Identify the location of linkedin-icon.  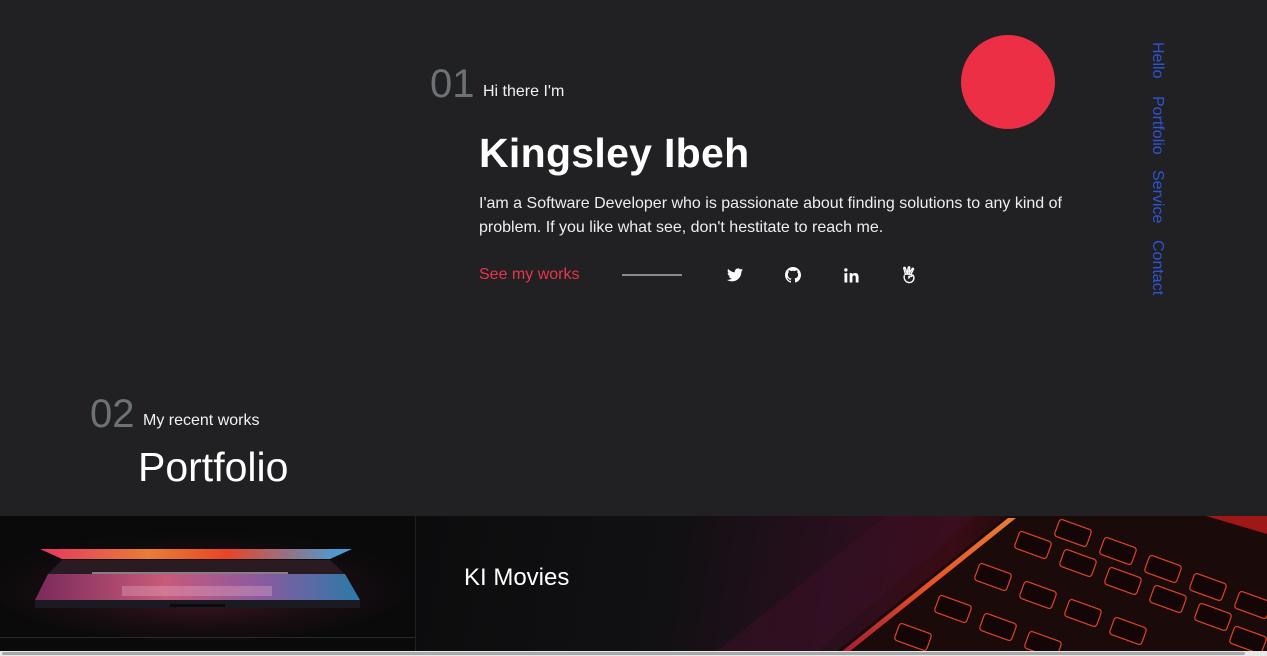
(851, 275).